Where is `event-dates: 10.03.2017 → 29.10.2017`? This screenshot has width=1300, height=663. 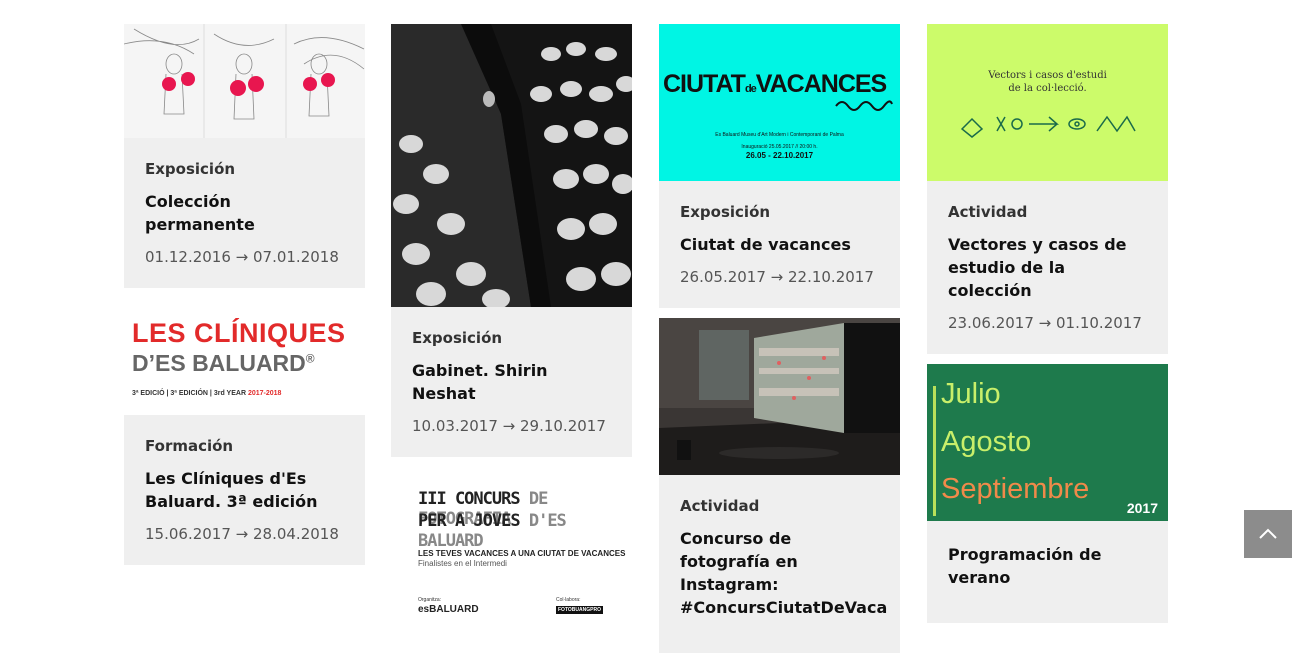
event-dates: 10.03.2017 → 29.10.2017 is located at coordinates (509, 426).